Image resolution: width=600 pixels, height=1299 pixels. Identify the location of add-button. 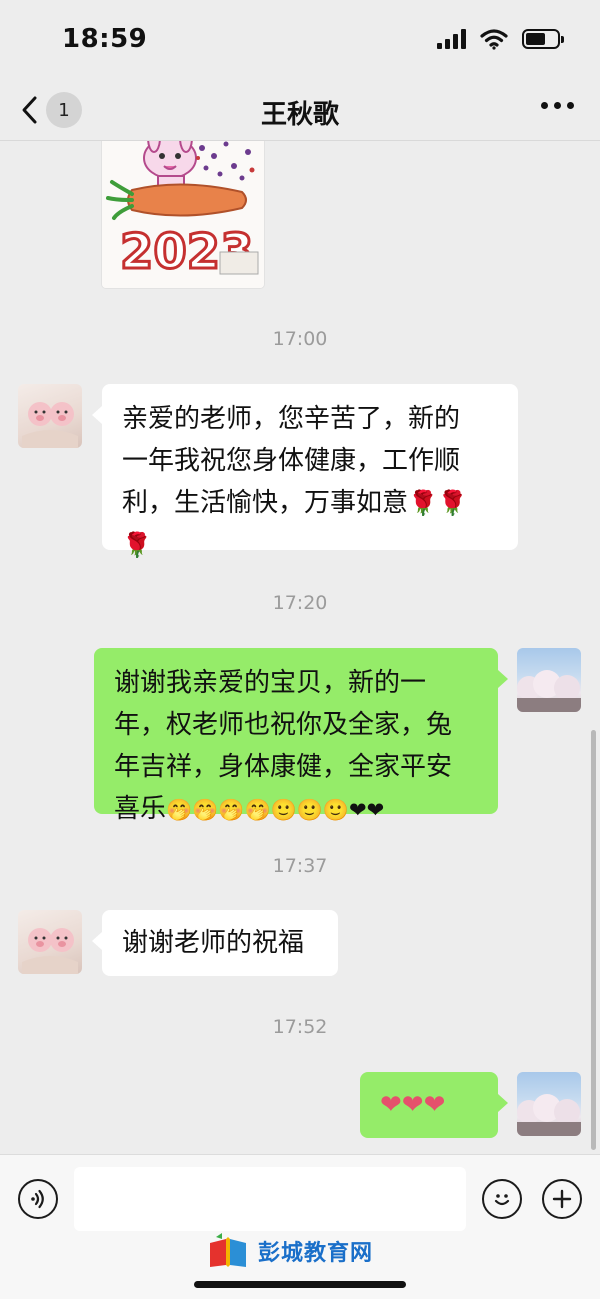
(562, 1199).